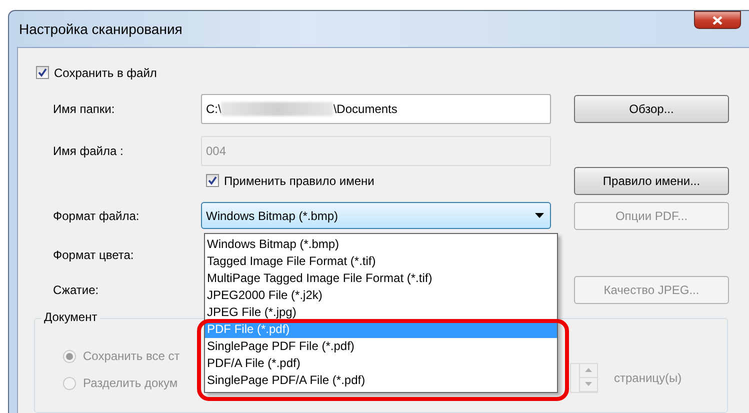 The image size is (749, 413). What do you see at coordinates (365, 109) in the screenshot?
I see `path-end: \Documents` at bounding box center [365, 109].